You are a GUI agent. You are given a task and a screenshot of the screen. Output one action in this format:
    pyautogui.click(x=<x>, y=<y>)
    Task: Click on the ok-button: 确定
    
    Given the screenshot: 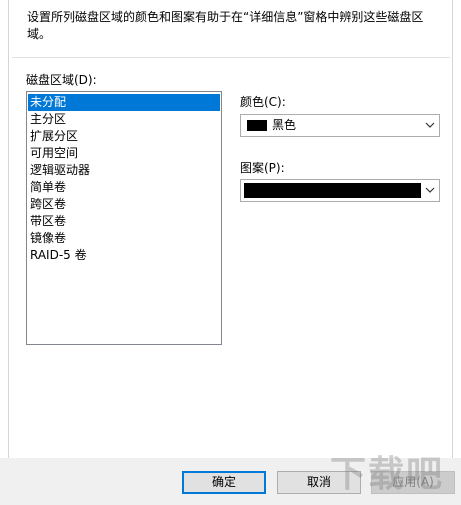 What is the action you would take?
    pyautogui.click(x=224, y=482)
    